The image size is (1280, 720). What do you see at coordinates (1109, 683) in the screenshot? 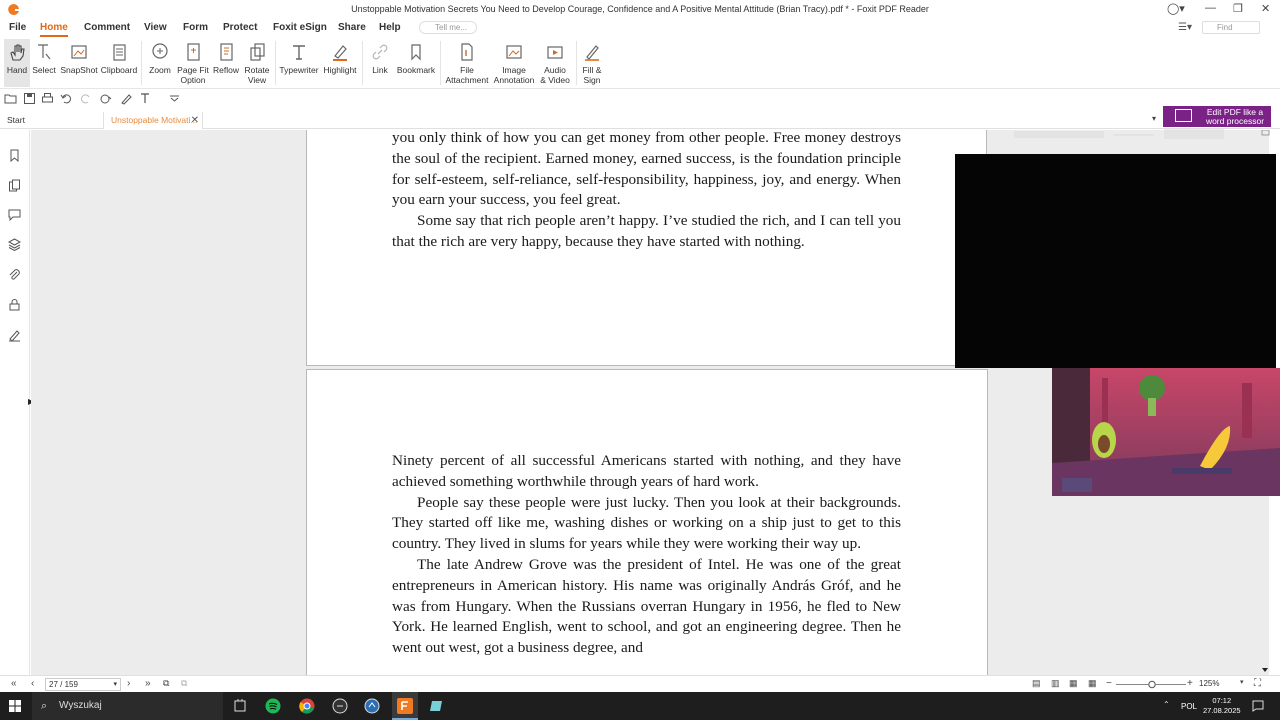
I see `zoom-out-icon: −` at bounding box center [1109, 683].